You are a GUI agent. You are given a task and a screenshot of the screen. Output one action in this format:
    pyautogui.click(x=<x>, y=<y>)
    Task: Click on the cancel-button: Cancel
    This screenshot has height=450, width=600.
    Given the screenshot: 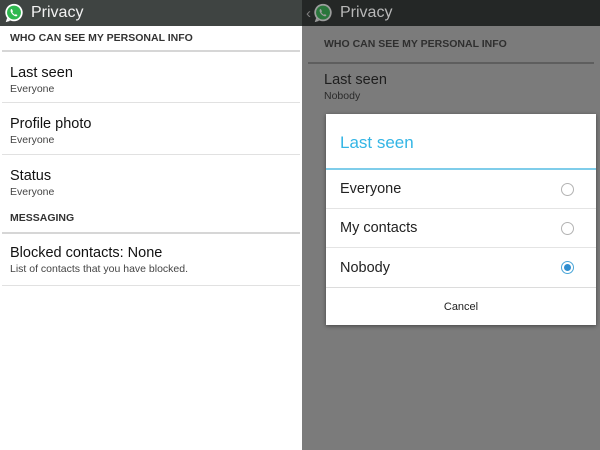 What is the action you would take?
    pyautogui.click(x=461, y=307)
    